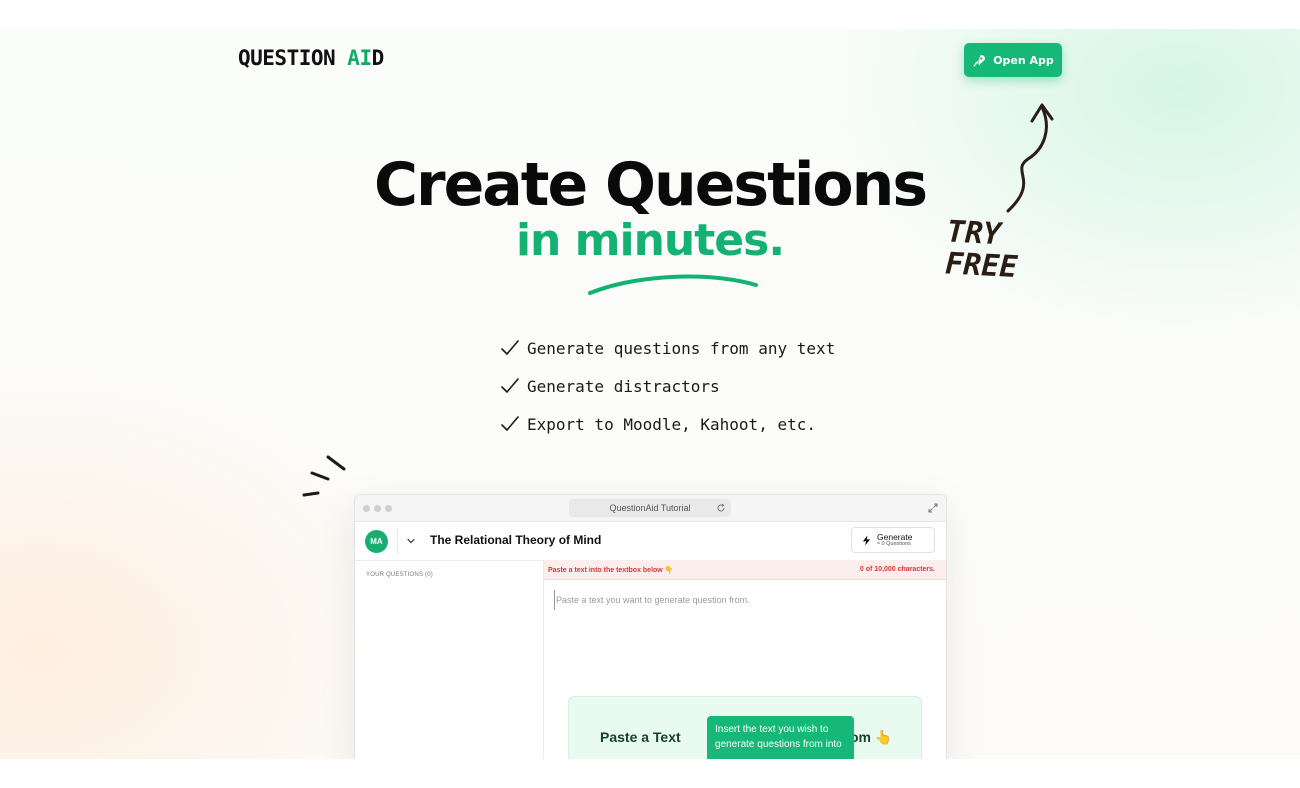 Image resolution: width=1300 pixels, height=788 pixels. I want to click on document-title: The Relational Theory of Mind, so click(515, 540).